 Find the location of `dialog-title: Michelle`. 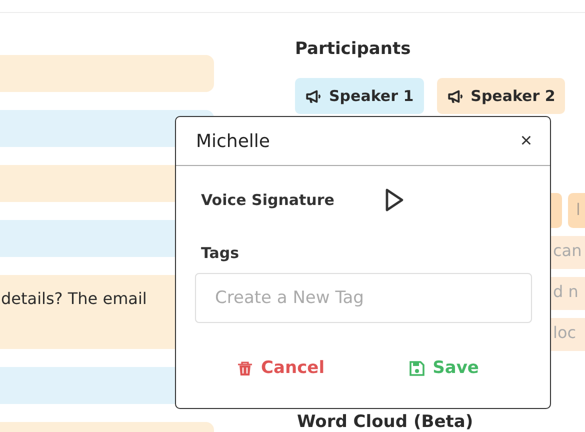

dialog-title: Michelle is located at coordinates (233, 141).